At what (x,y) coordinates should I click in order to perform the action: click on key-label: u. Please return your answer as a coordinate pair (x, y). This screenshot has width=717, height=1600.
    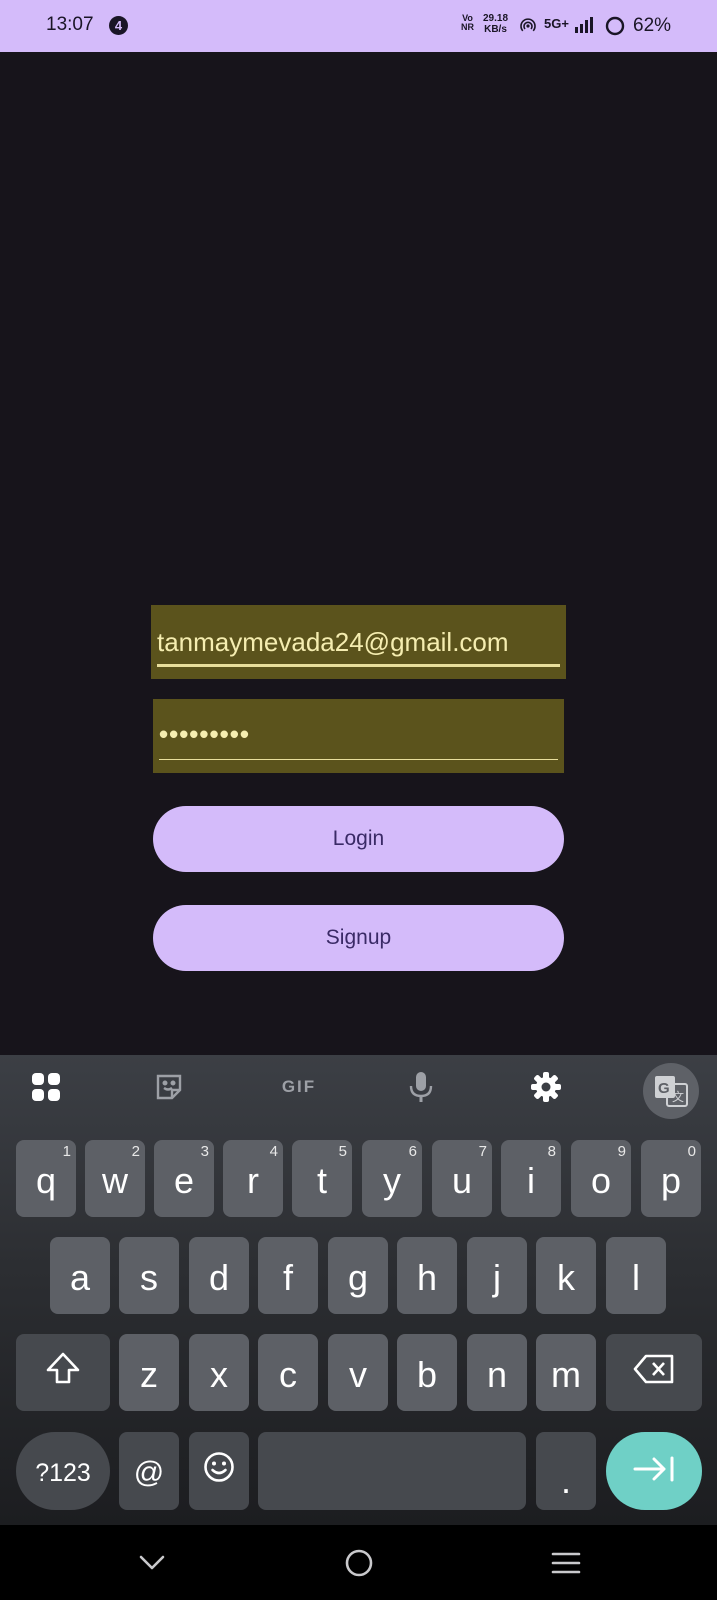
    Looking at the image, I should click on (462, 1180).